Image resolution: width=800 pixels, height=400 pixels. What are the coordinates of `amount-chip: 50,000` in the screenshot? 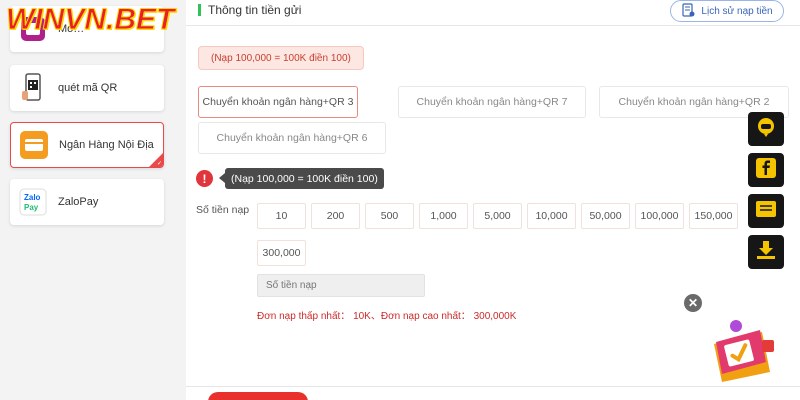 It's located at (605, 216).